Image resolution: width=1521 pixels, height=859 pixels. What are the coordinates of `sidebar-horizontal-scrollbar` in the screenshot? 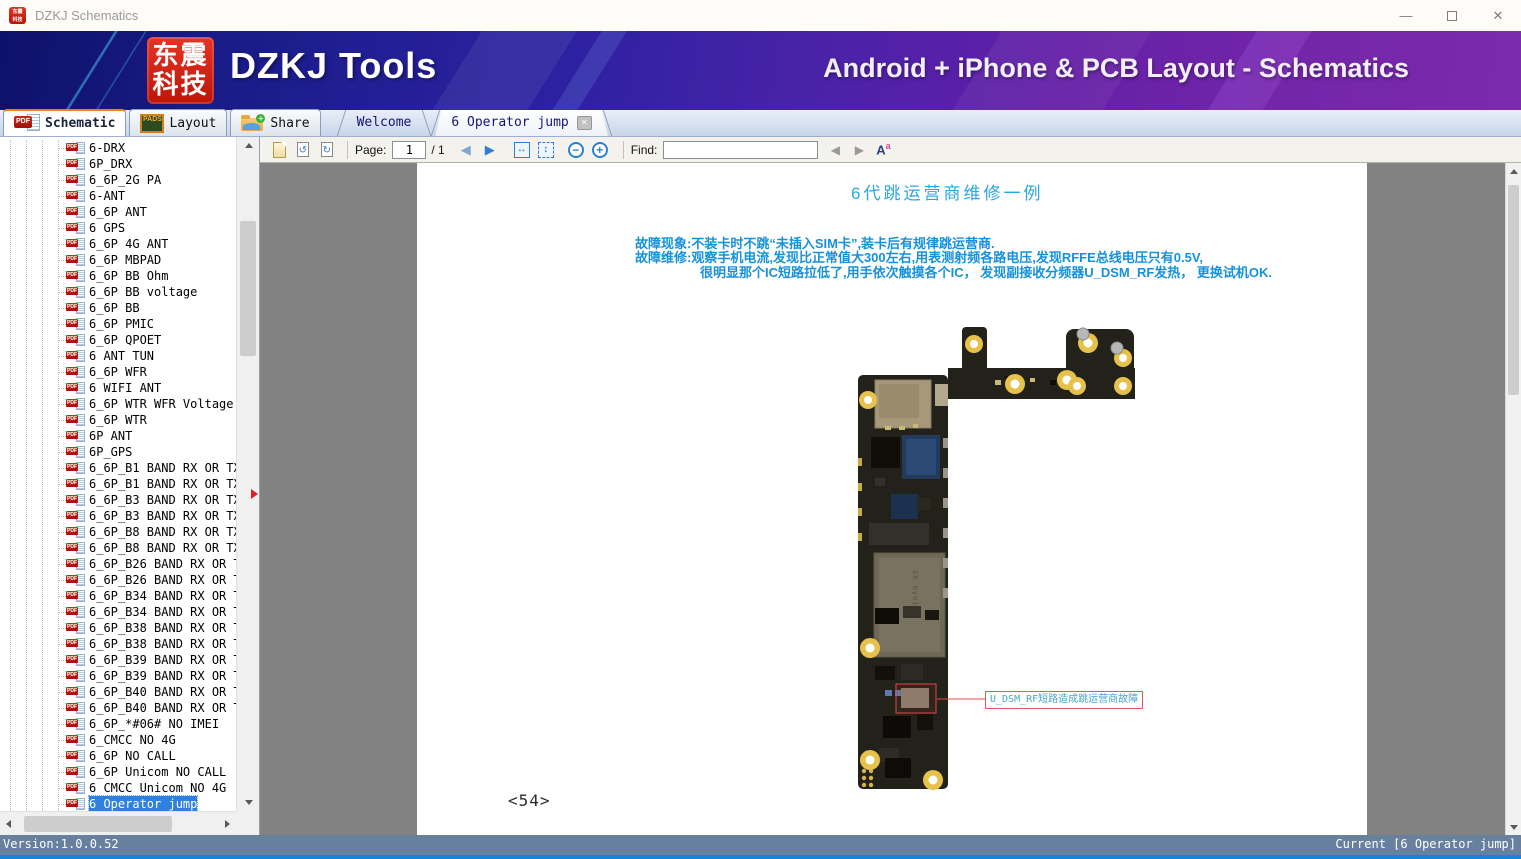 It's located at (118, 823).